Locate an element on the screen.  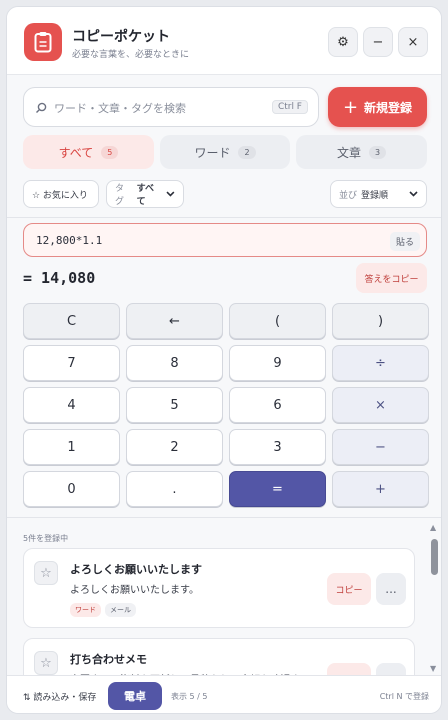
key-2-button: 2 is located at coordinates (174, 447).